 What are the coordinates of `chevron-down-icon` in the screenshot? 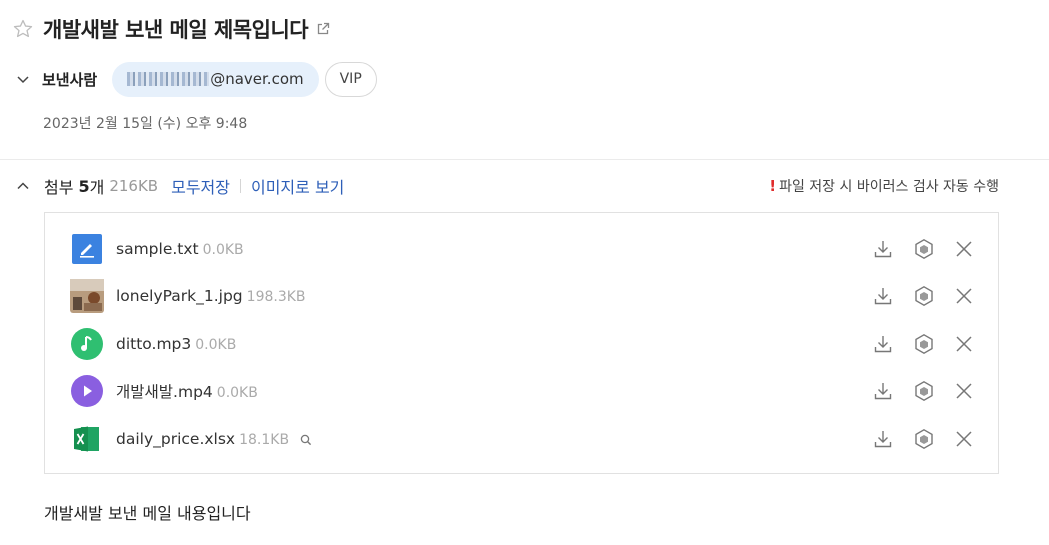 It's located at (23, 79).